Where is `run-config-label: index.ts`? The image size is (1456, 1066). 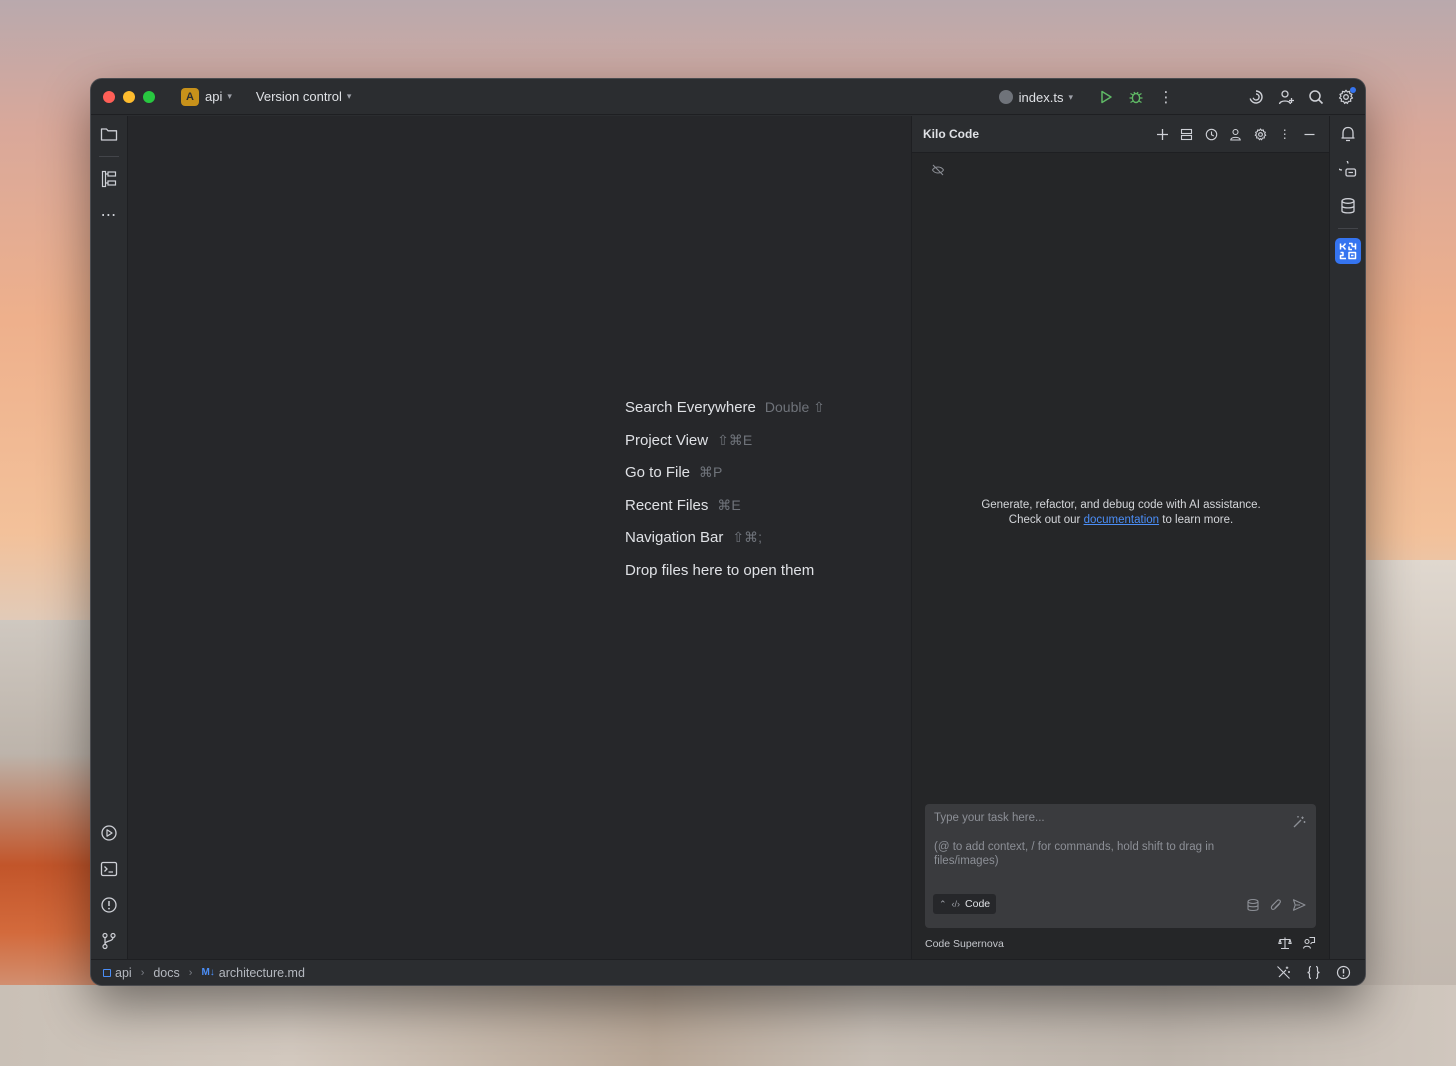 run-config-label: index.ts is located at coordinates (1041, 97).